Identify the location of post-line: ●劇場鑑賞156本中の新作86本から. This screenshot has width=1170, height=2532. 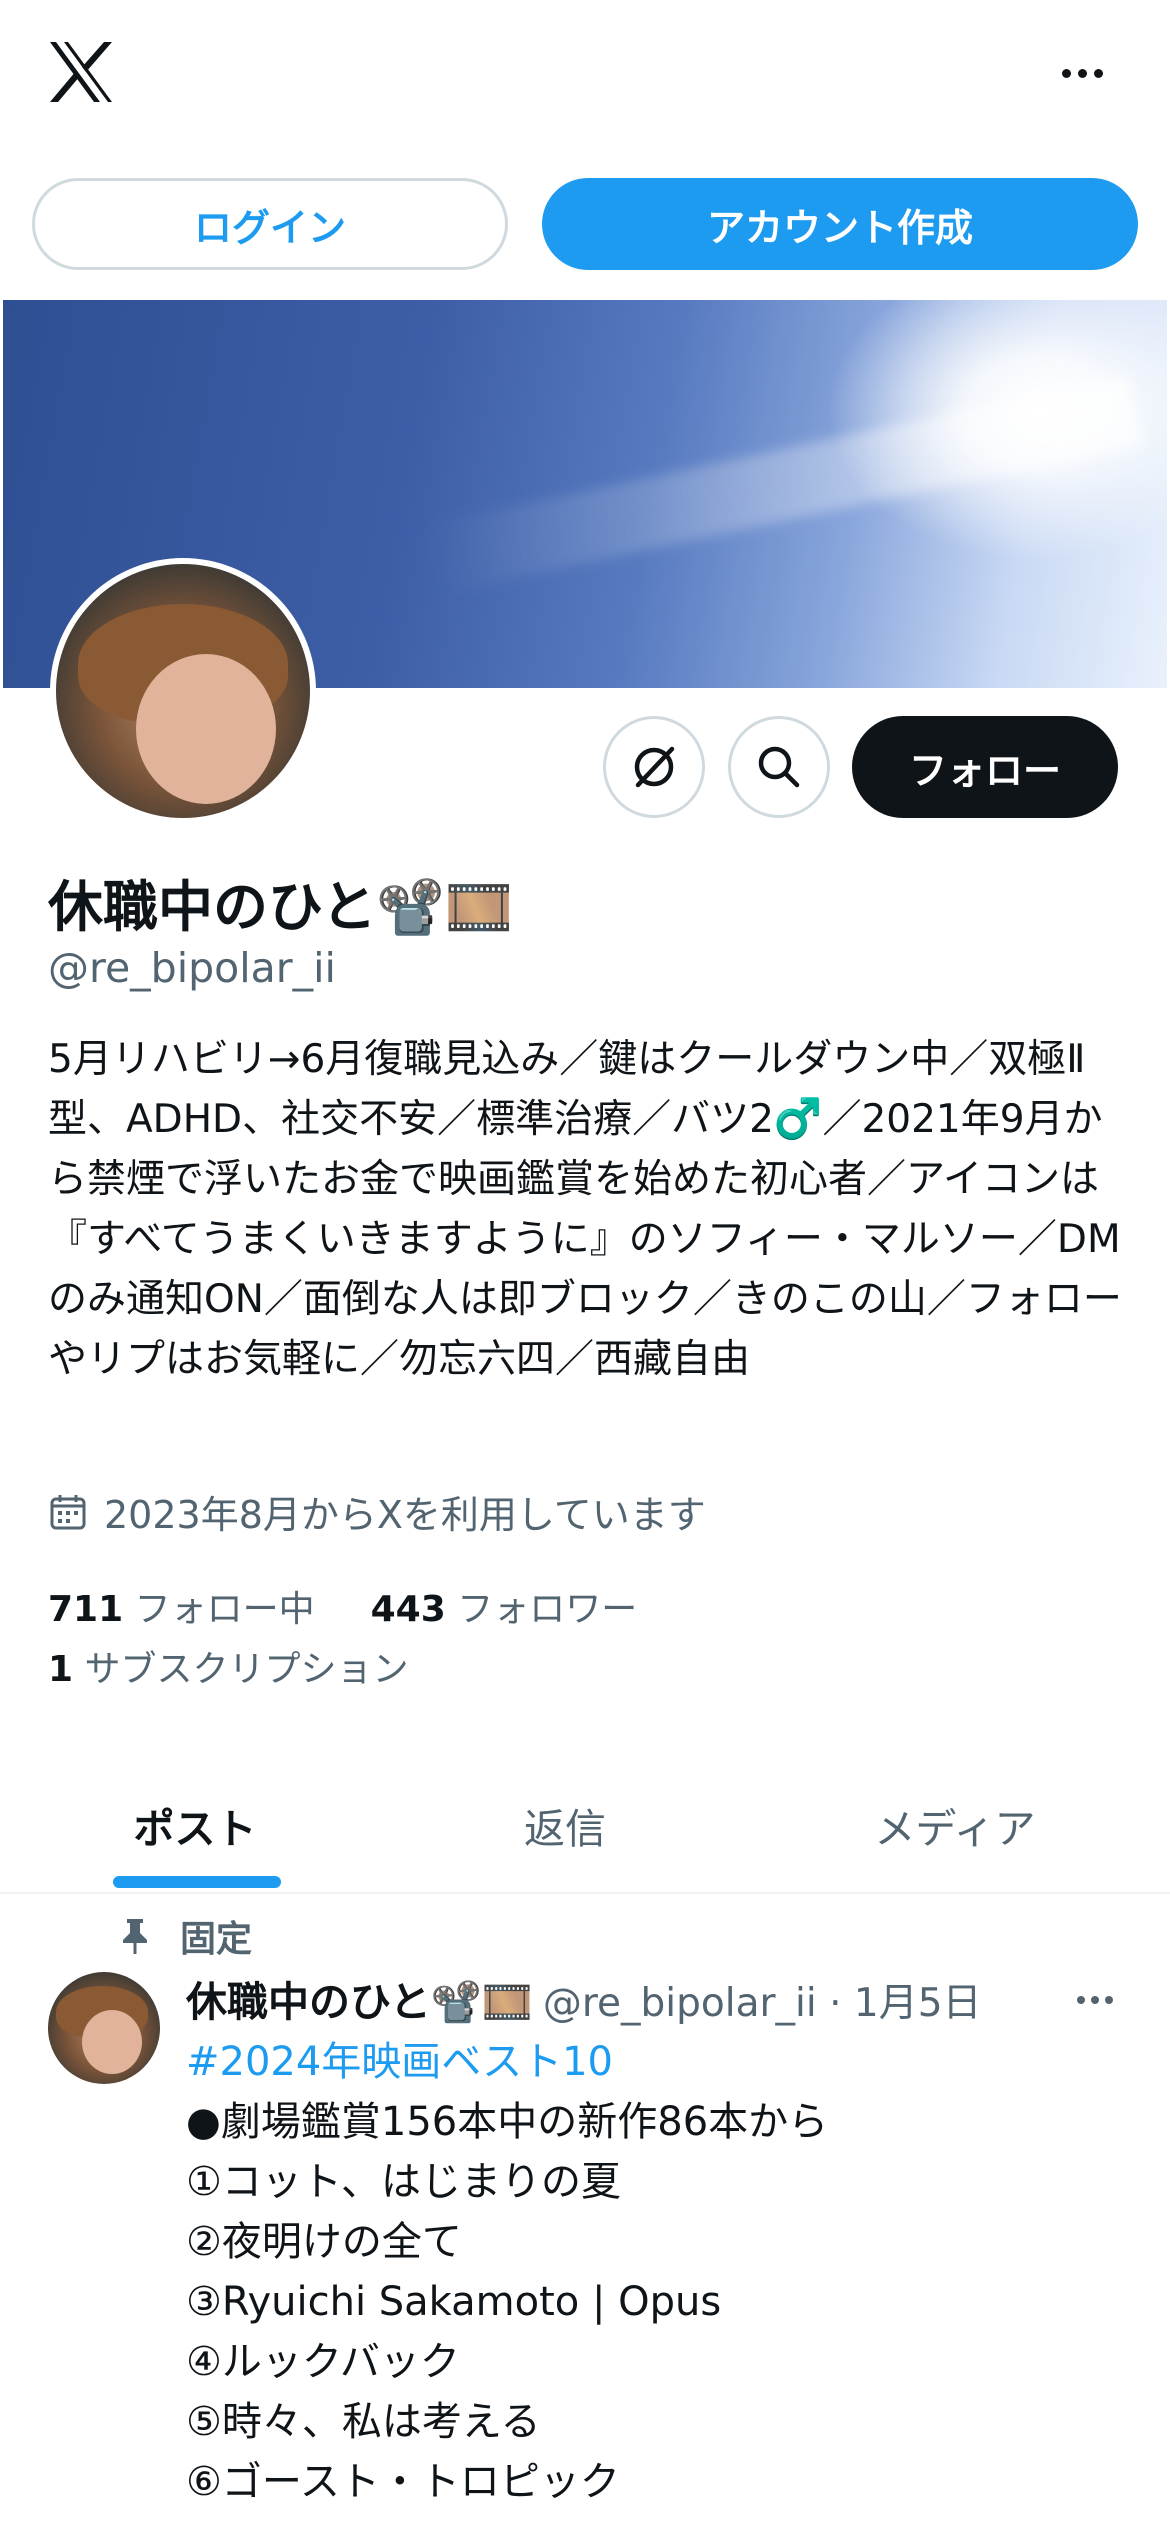
(507, 2122).